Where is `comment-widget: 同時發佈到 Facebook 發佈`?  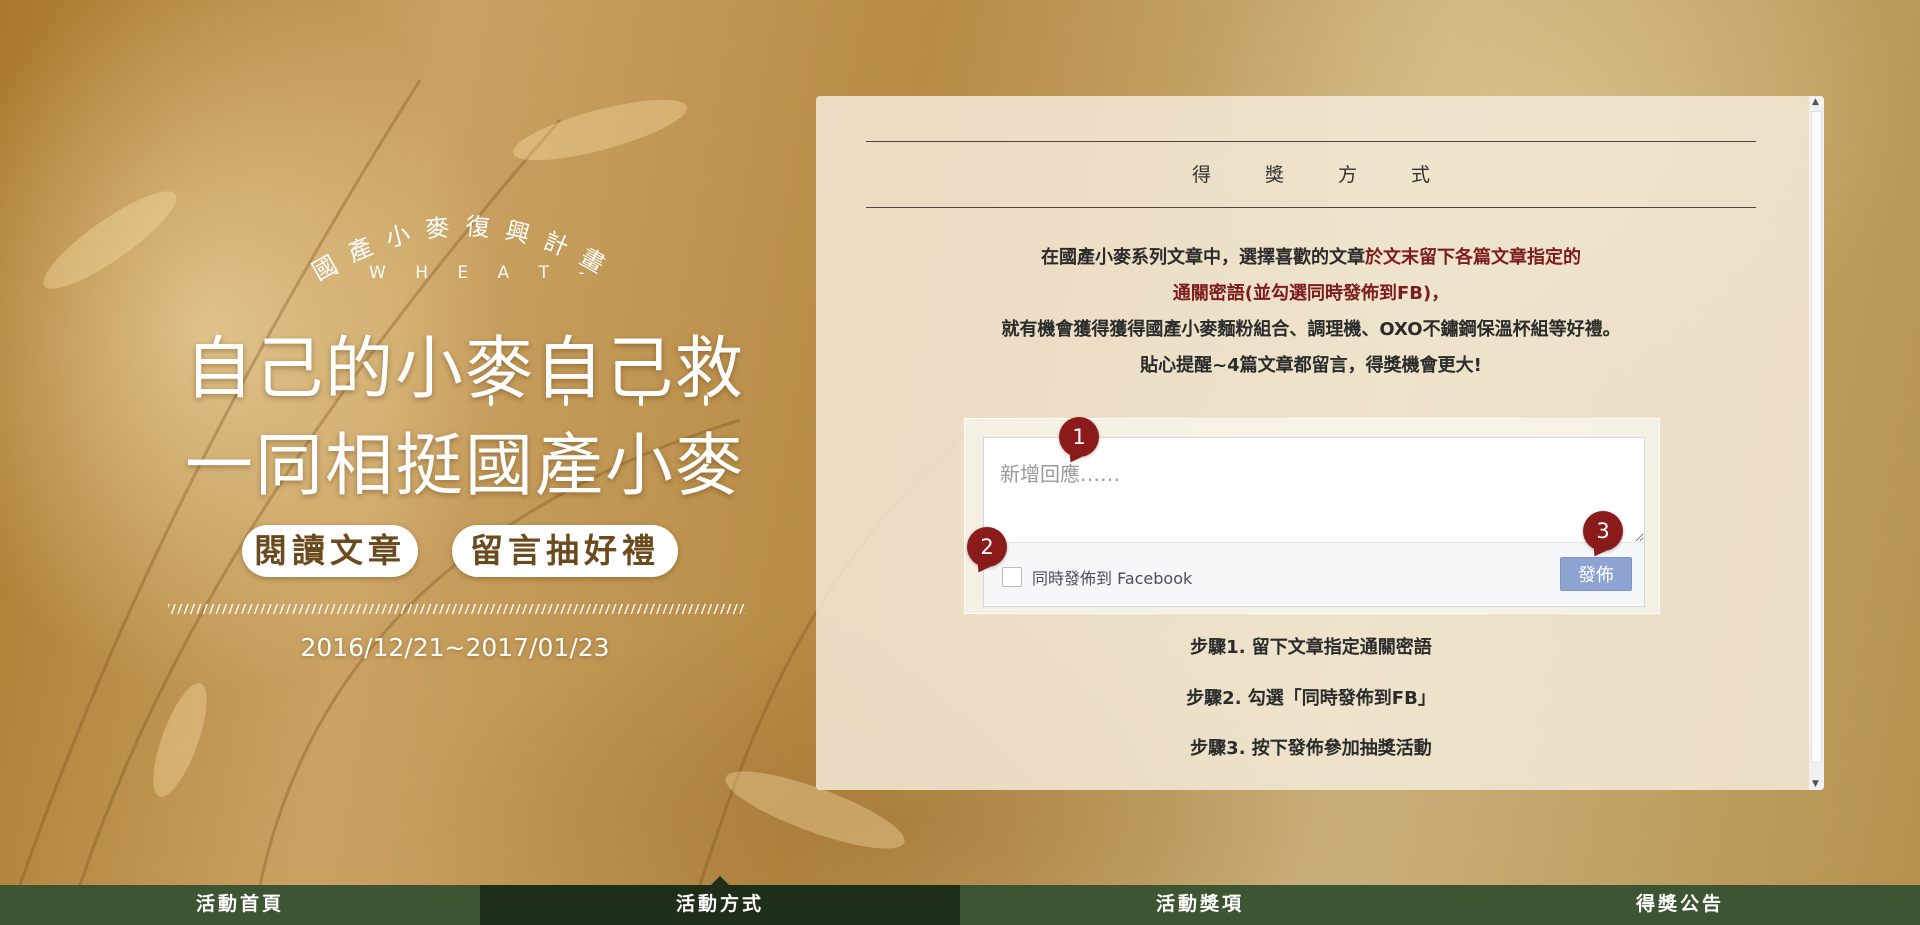 comment-widget: 同時發佈到 Facebook 發佈 is located at coordinates (1314, 522).